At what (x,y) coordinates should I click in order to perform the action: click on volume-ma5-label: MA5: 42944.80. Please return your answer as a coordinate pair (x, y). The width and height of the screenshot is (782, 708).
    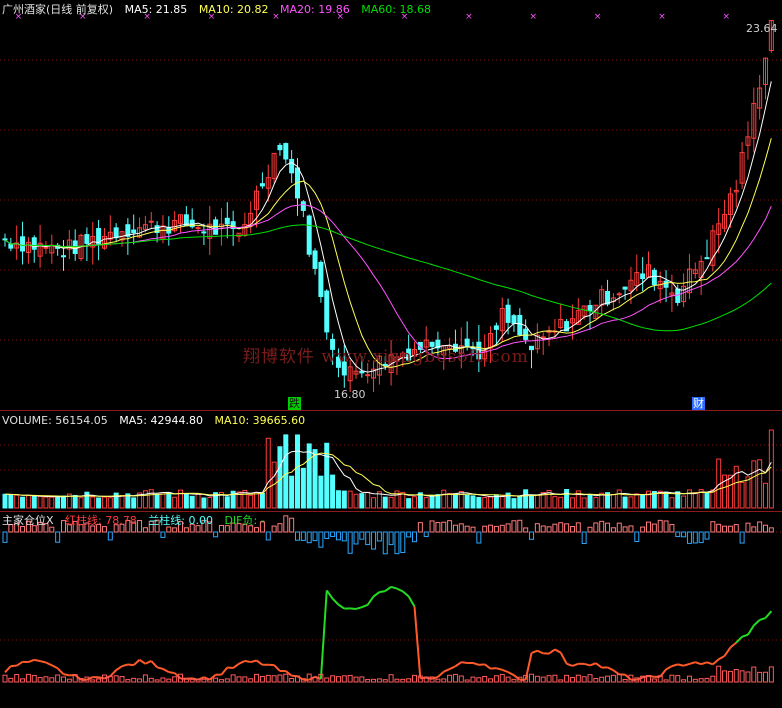
    Looking at the image, I should click on (161, 420).